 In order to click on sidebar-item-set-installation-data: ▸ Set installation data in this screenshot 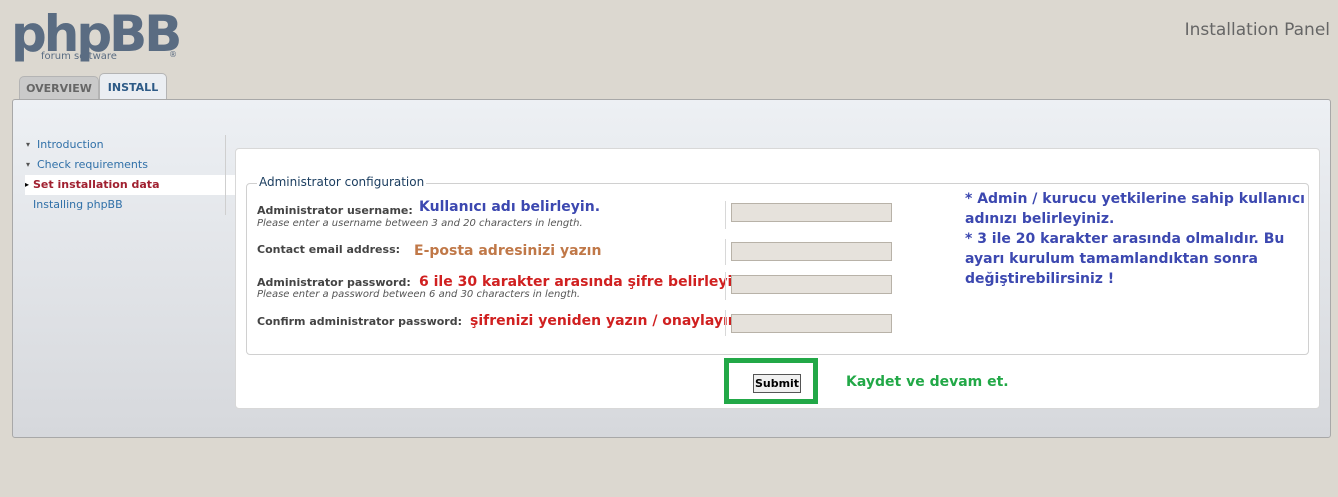, I will do `click(131, 185)`.